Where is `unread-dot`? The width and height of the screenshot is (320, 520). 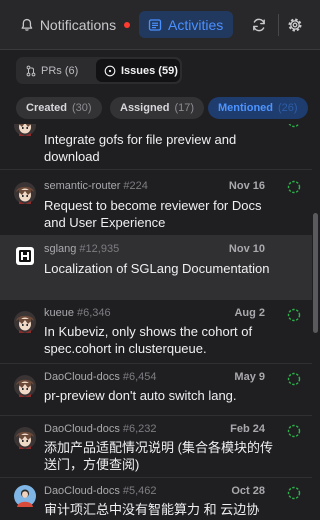 unread-dot is located at coordinates (127, 25).